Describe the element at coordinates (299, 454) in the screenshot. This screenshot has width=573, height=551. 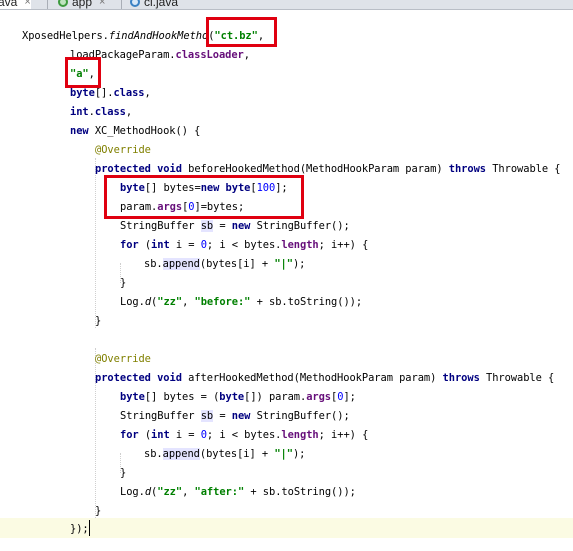
I see `code-token: );` at that location.